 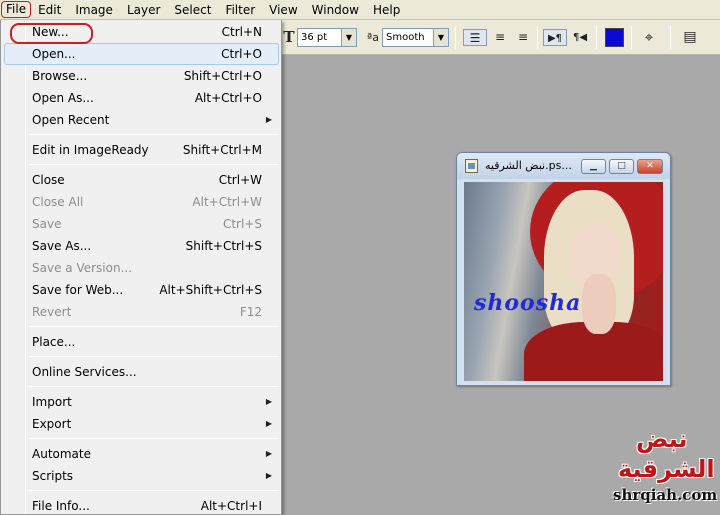 What do you see at coordinates (227, 202) in the screenshot?
I see `menu-item-shortcut: Alt+Ctrl+W` at bounding box center [227, 202].